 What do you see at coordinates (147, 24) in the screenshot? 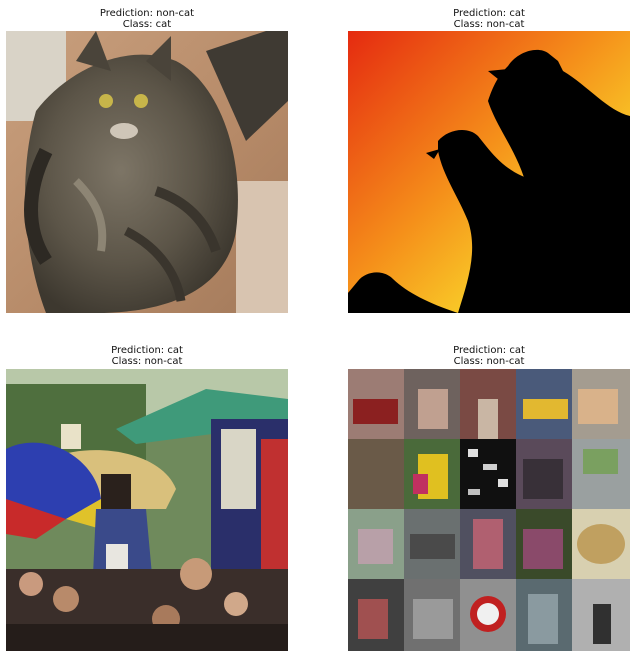
I see `class-label: Class: cat` at bounding box center [147, 24].